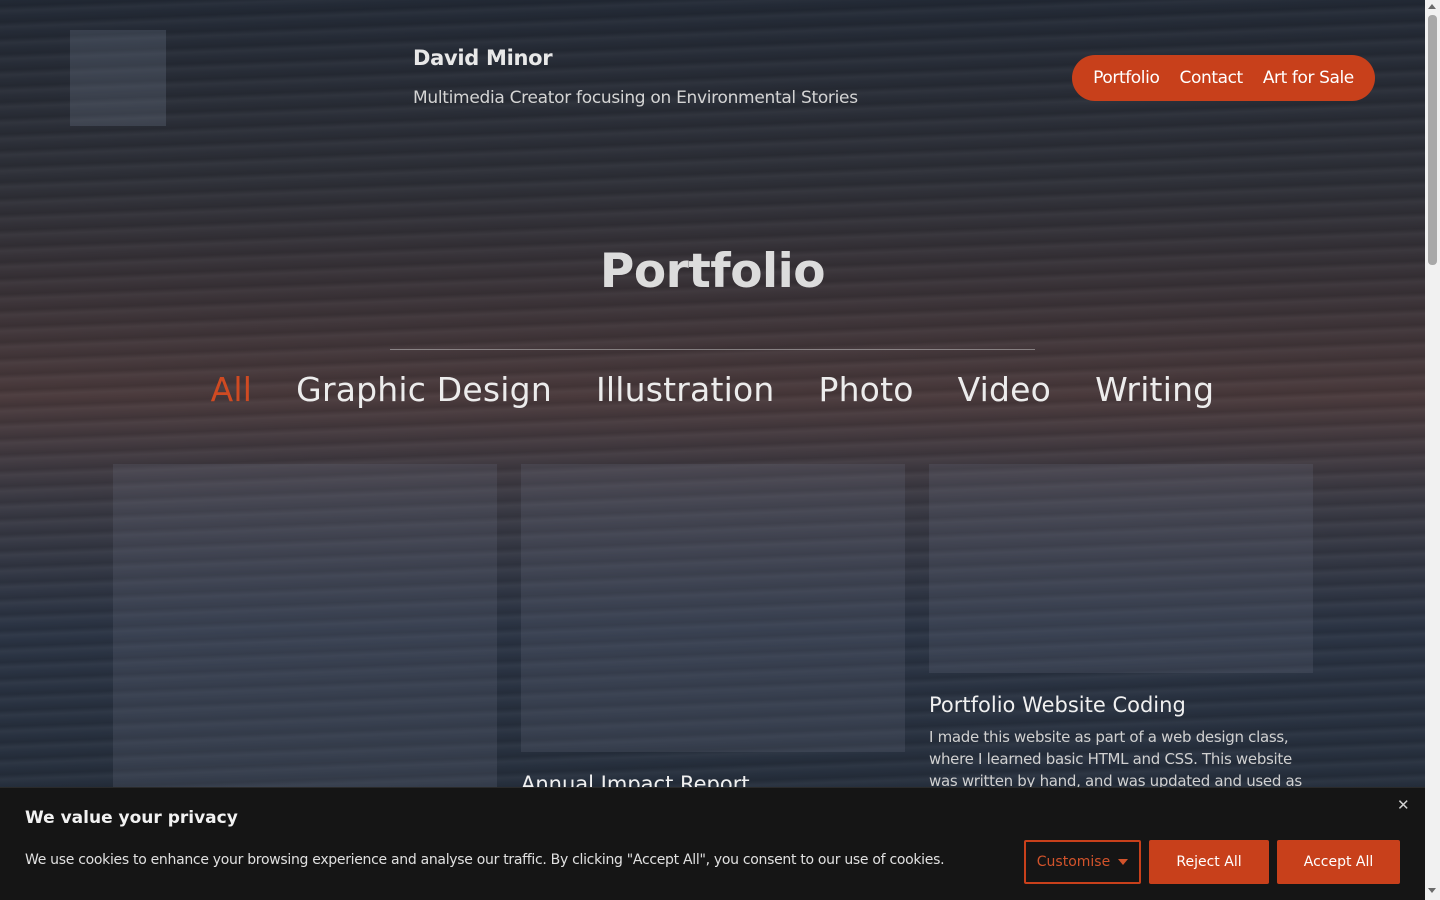  Describe the element at coordinates (1432, 450) in the screenshot. I see `scrollbar` at that location.